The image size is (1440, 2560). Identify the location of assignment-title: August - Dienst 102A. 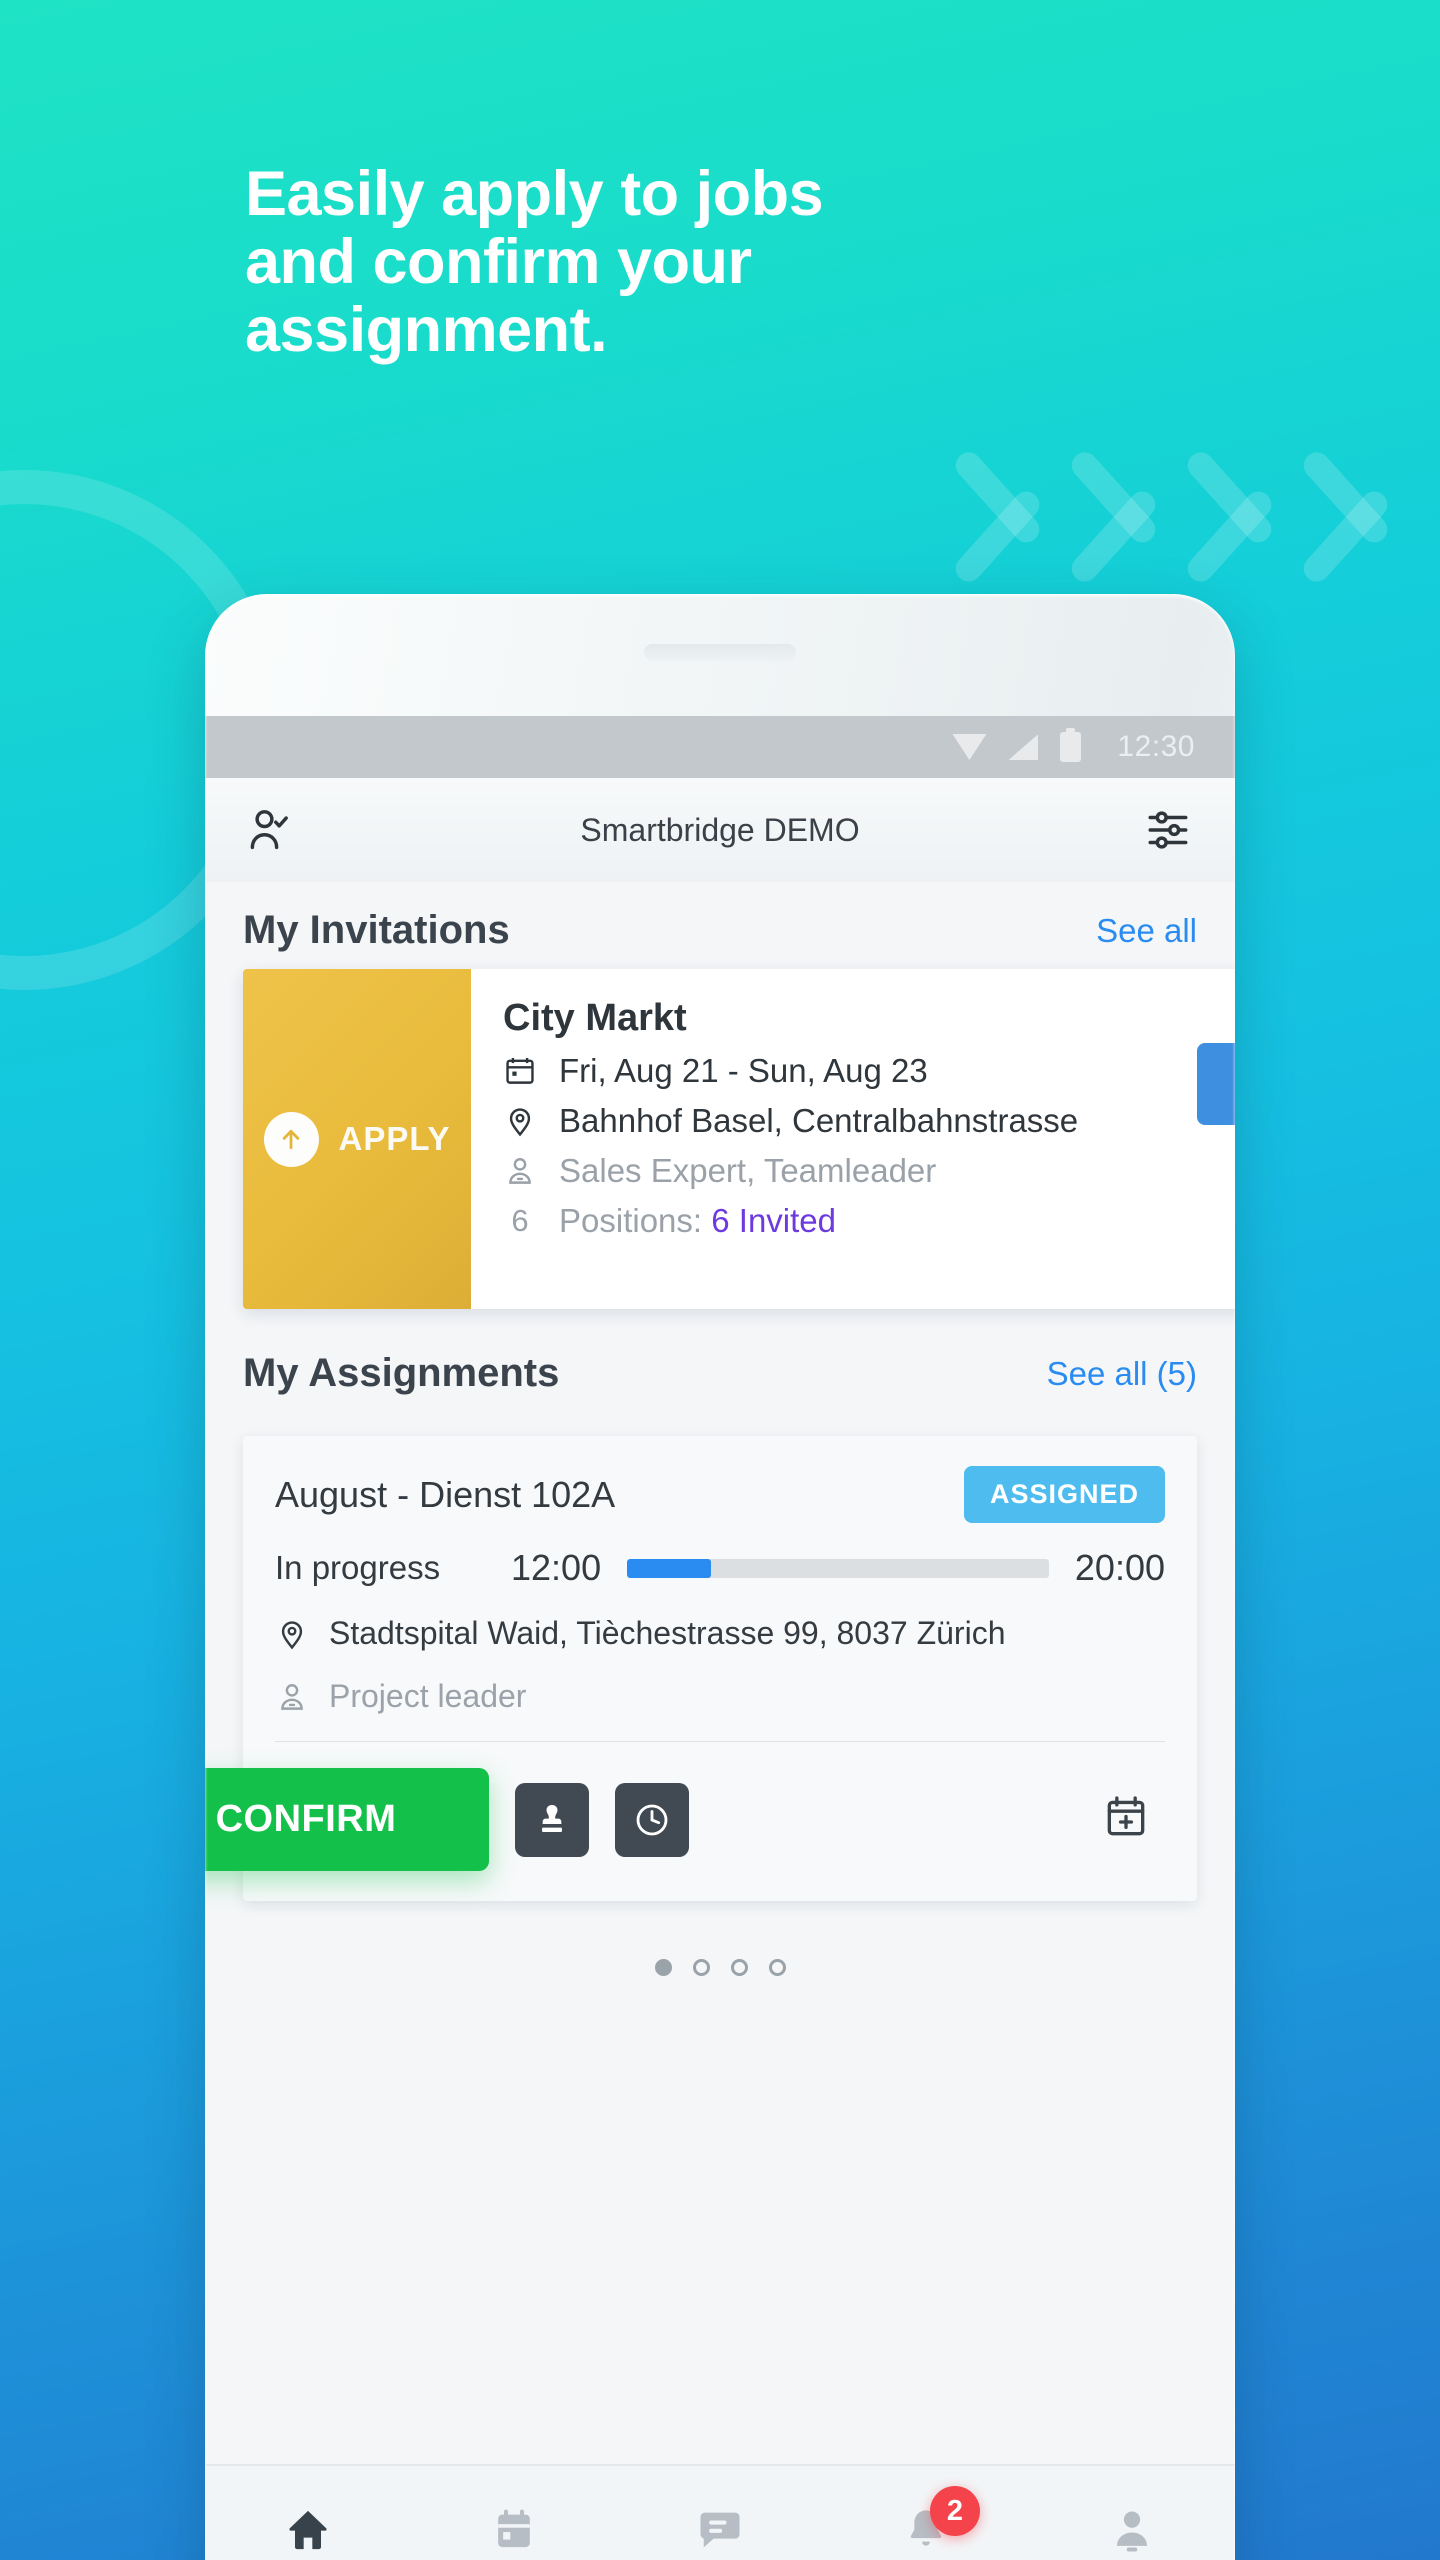
(445, 1494).